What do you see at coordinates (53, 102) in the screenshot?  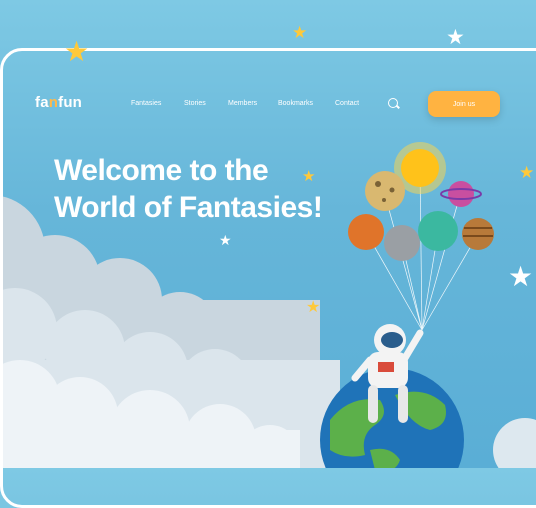 I see `brand-logo-accent: n` at bounding box center [53, 102].